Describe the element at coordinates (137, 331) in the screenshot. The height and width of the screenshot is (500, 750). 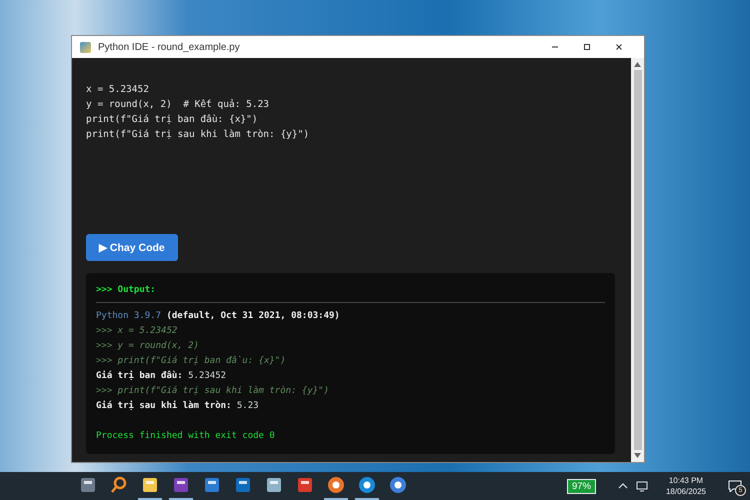
I see `echo-line: >>> x = 5.23452` at that location.